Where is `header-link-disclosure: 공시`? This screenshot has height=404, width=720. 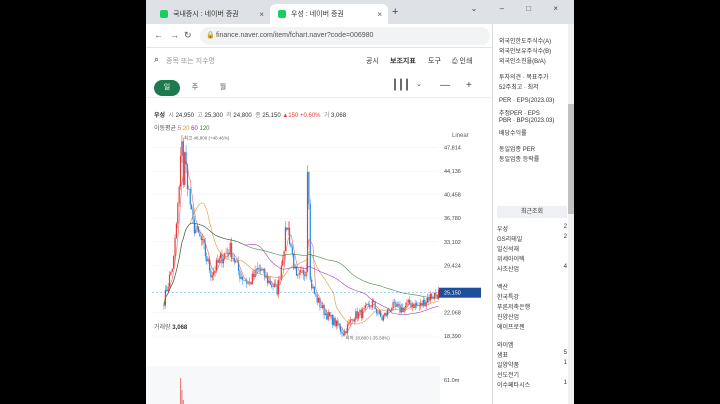 header-link-disclosure: 공시 is located at coordinates (372, 61).